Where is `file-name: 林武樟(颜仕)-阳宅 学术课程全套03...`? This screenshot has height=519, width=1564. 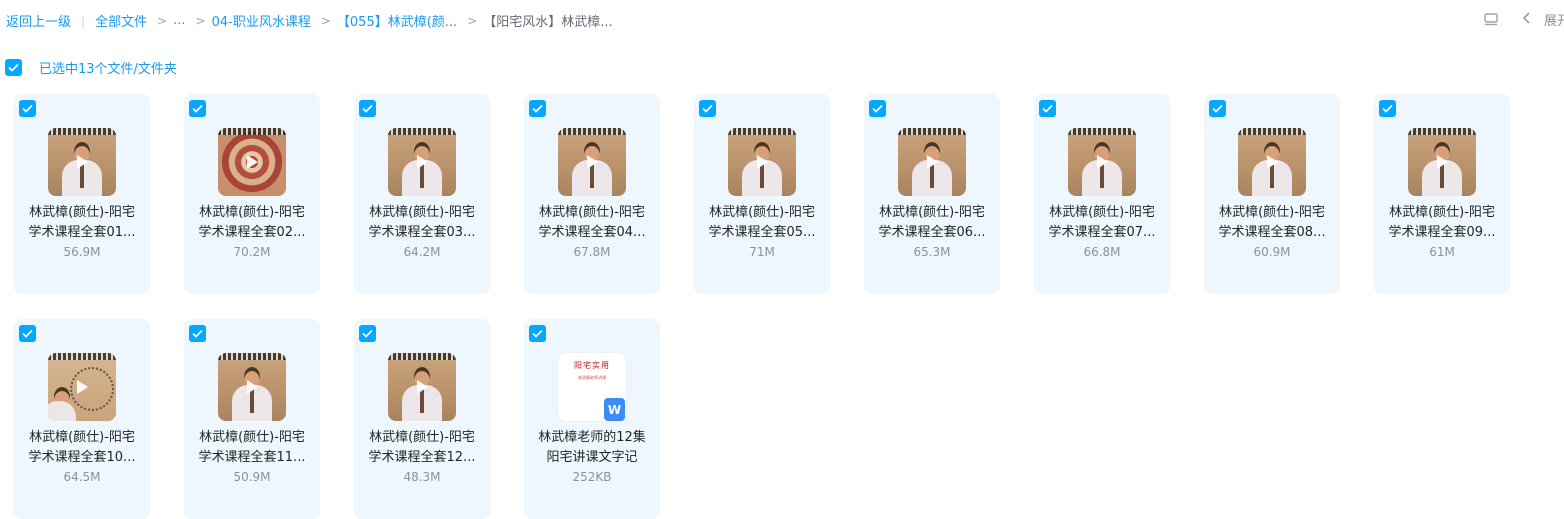
file-name: 林武樟(颜仕)-阳宅 学术课程全套03... is located at coordinates (422, 223).